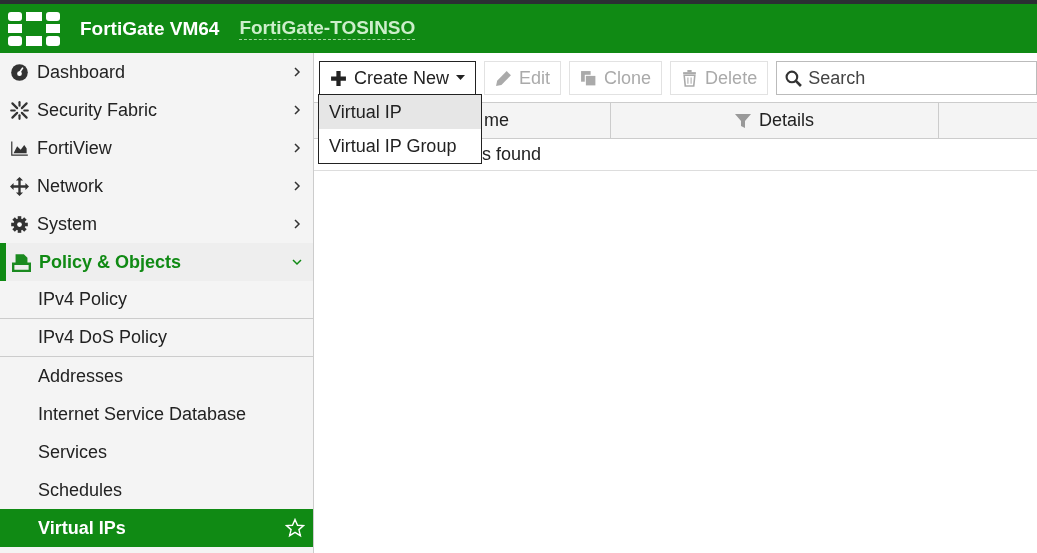 Image resolution: width=1037 pixels, height=553 pixels. I want to click on sidebar-subitem: IPv4 Policy, so click(156, 300).